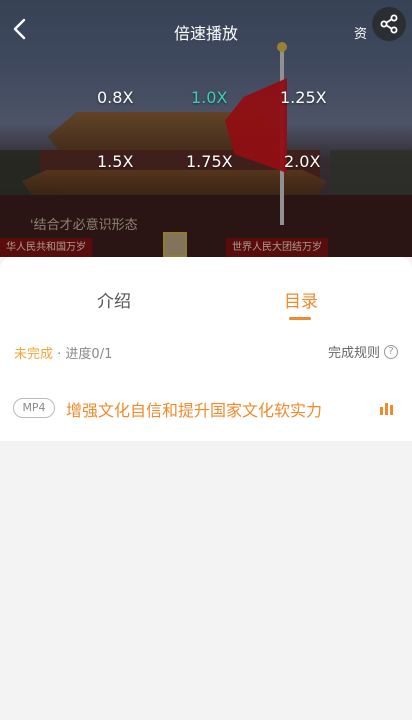  Describe the element at coordinates (34, 408) in the screenshot. I see `format-badge: MP4` at that location.